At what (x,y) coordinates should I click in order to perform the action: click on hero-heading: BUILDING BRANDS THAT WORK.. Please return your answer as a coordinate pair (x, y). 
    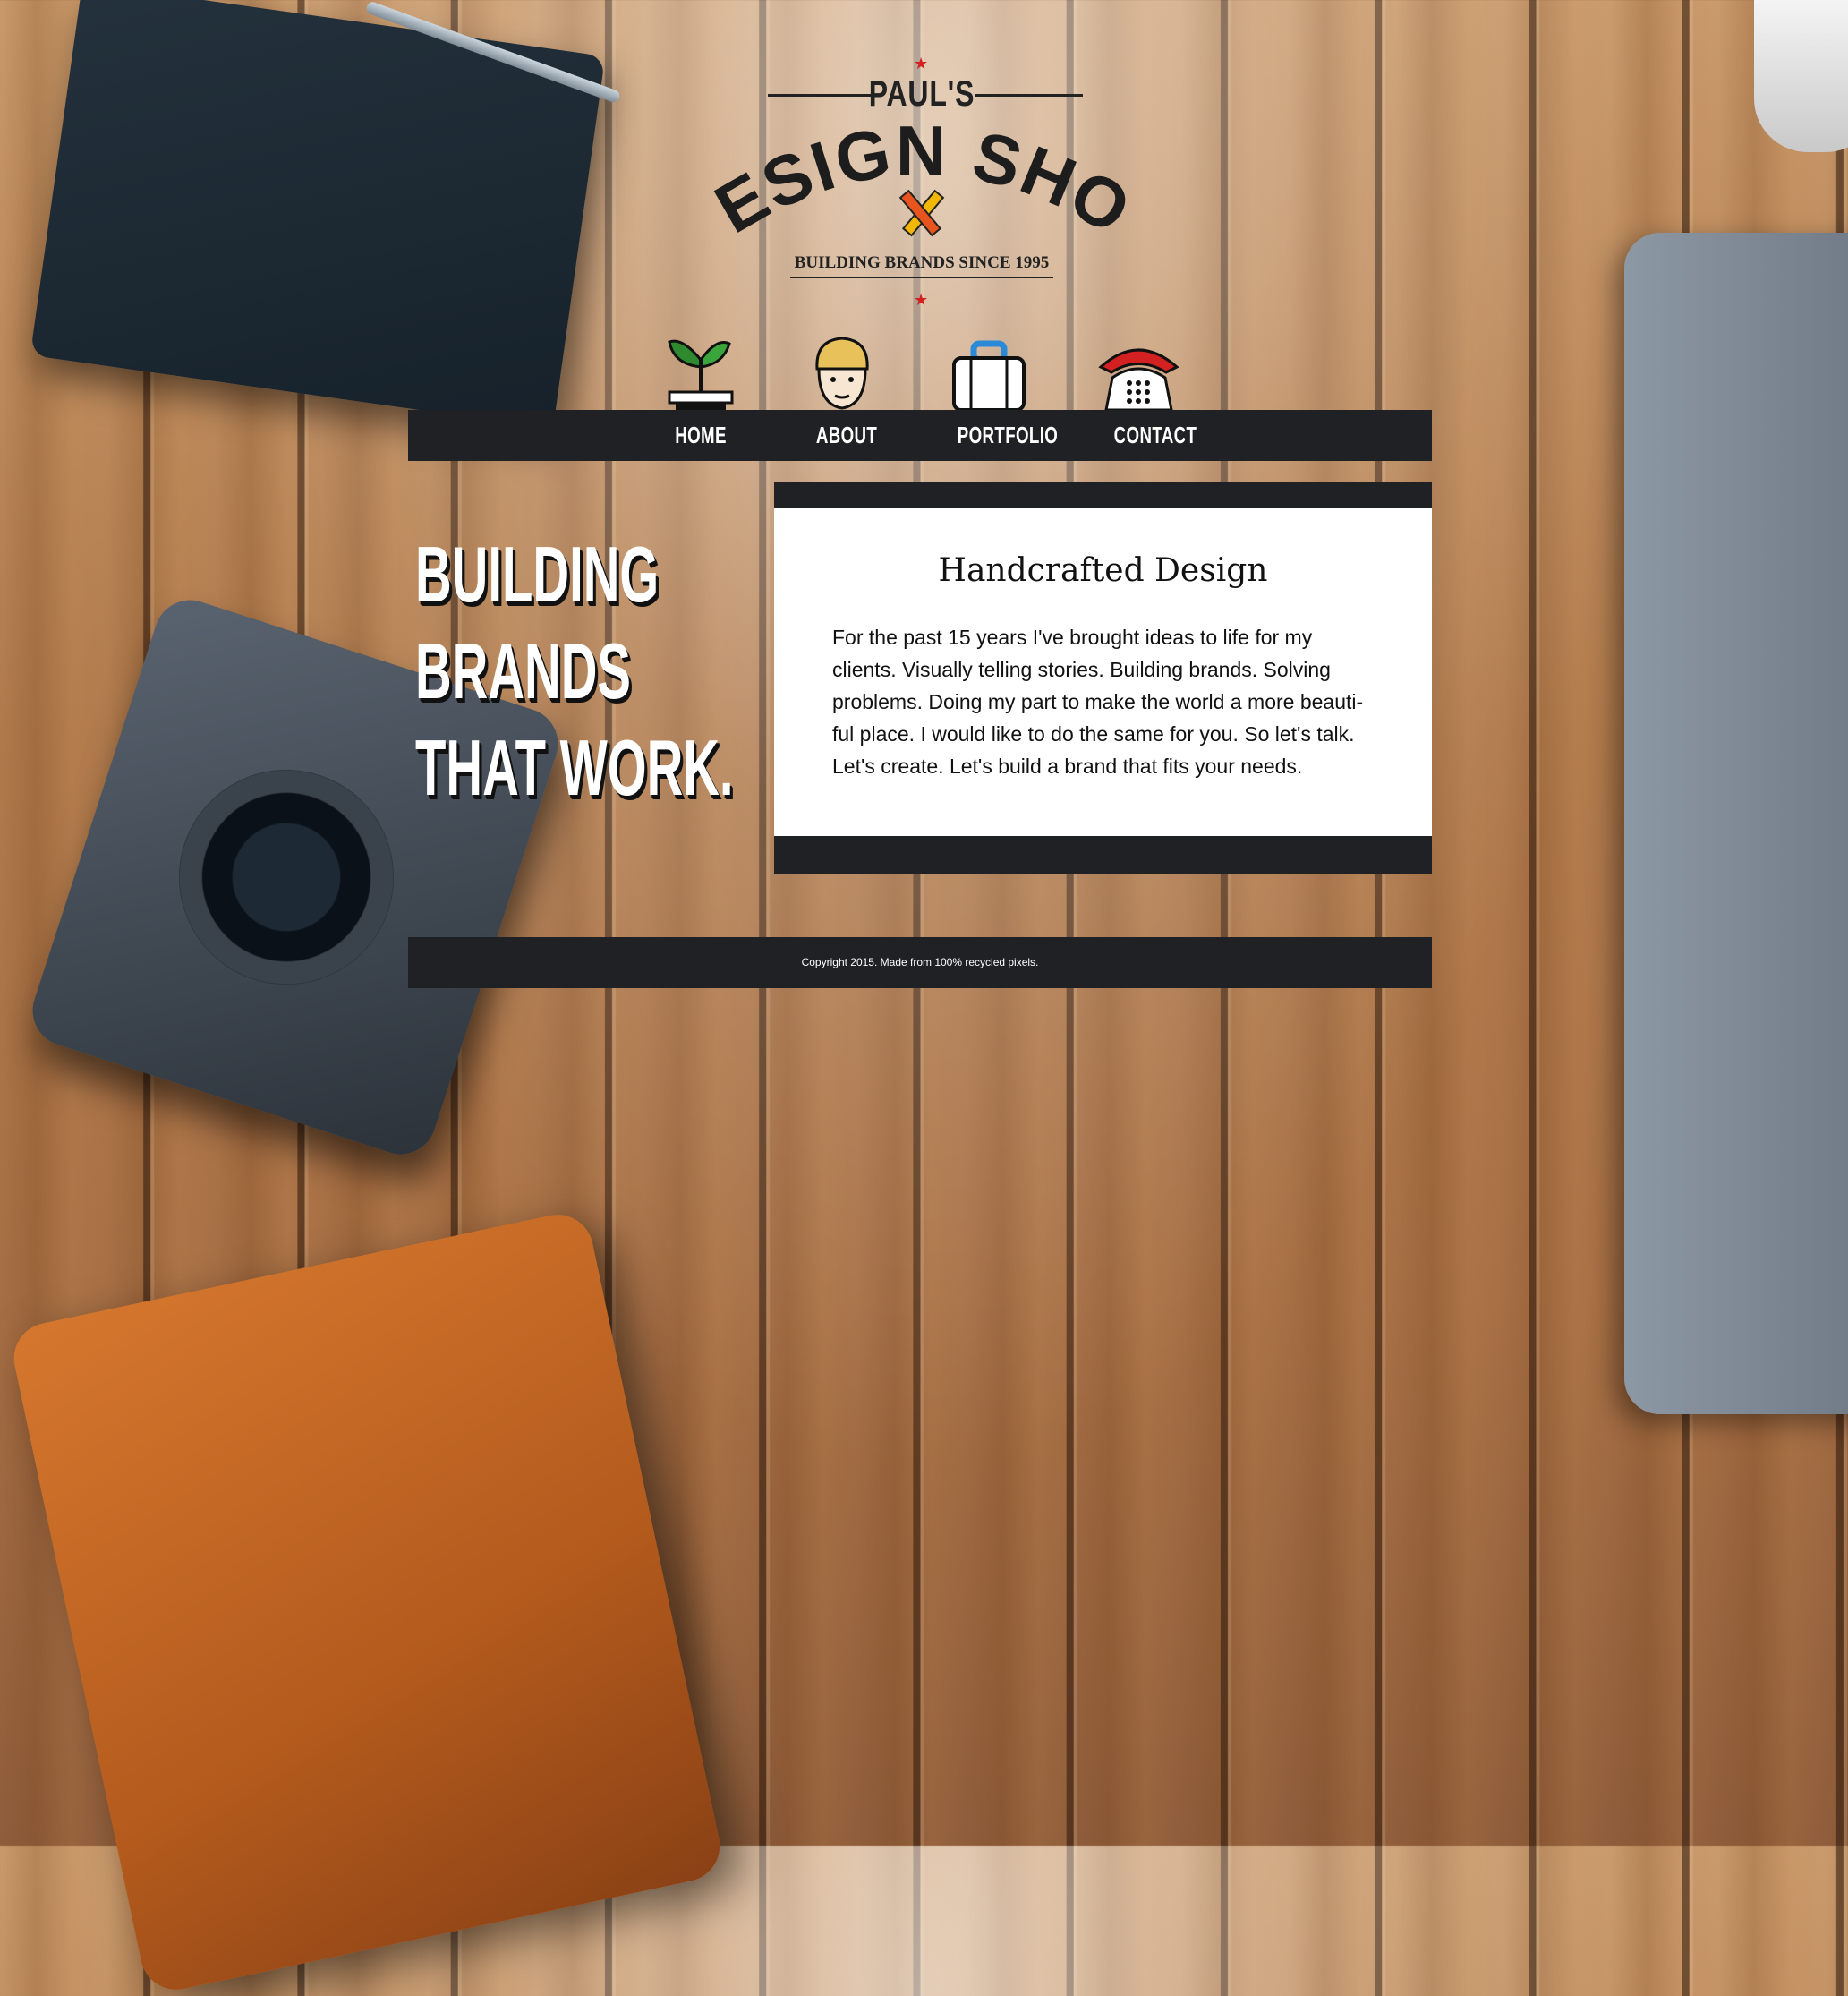
    Looking at the image, I should click on (585, 671).